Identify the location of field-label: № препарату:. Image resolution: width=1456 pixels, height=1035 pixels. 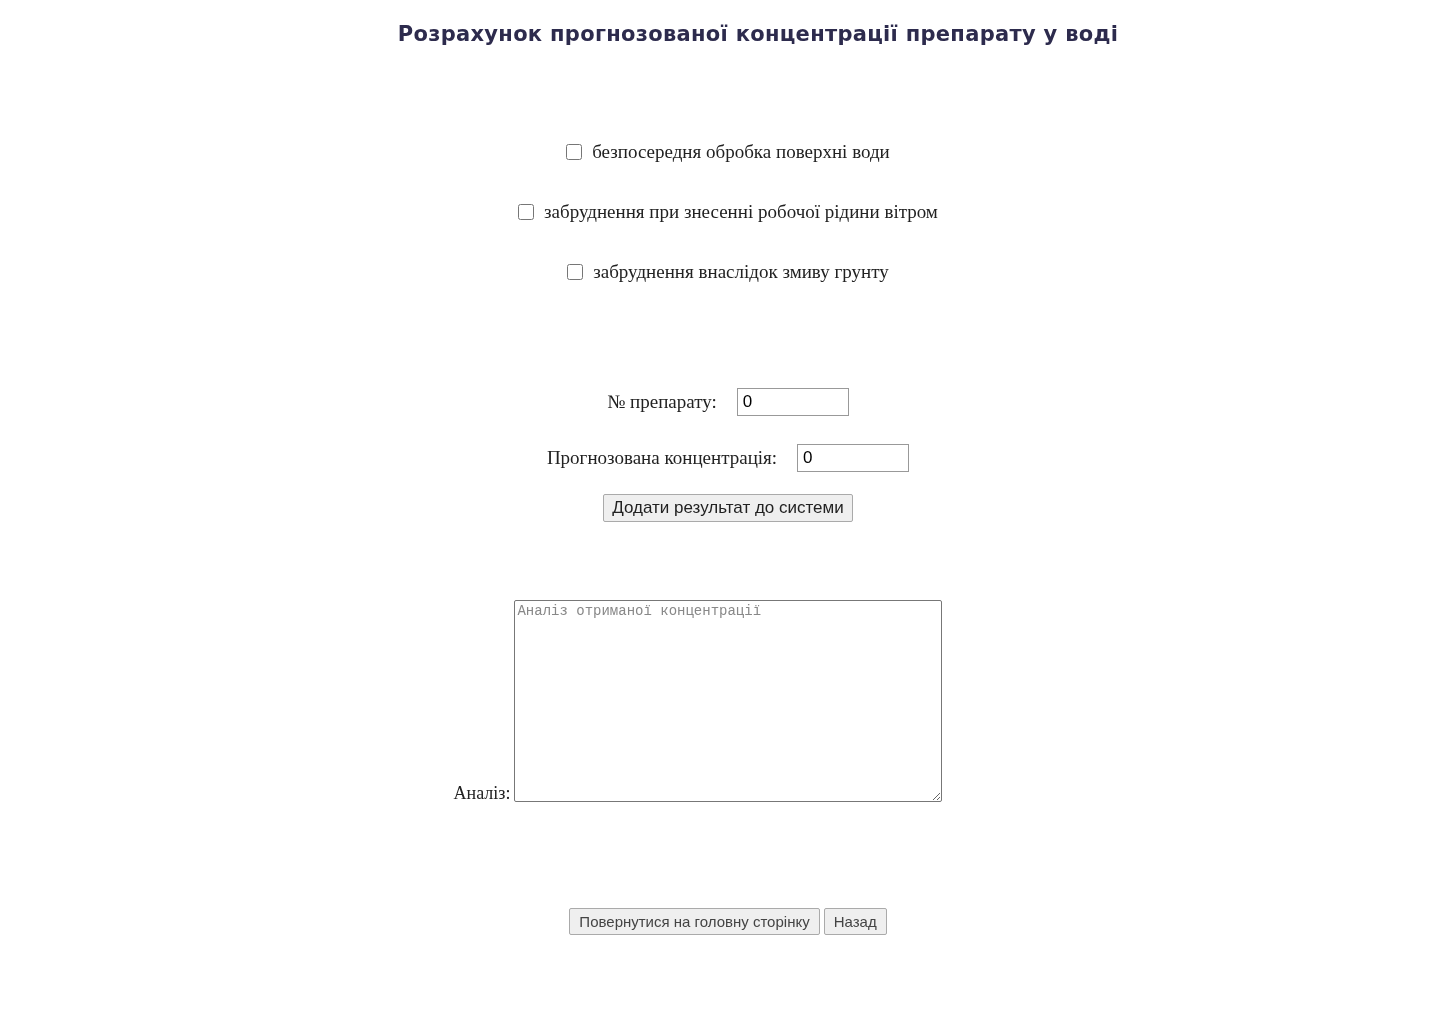
(662, 402).